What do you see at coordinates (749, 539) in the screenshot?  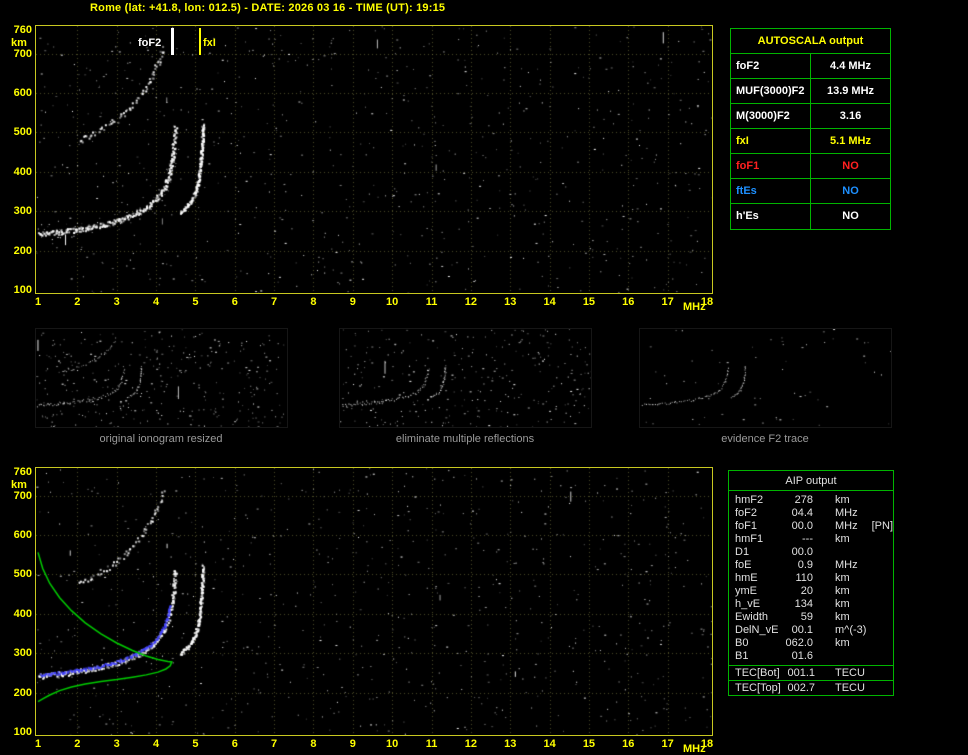 I see `aip-param-name: hmF1` at bounding box center [749, 539].